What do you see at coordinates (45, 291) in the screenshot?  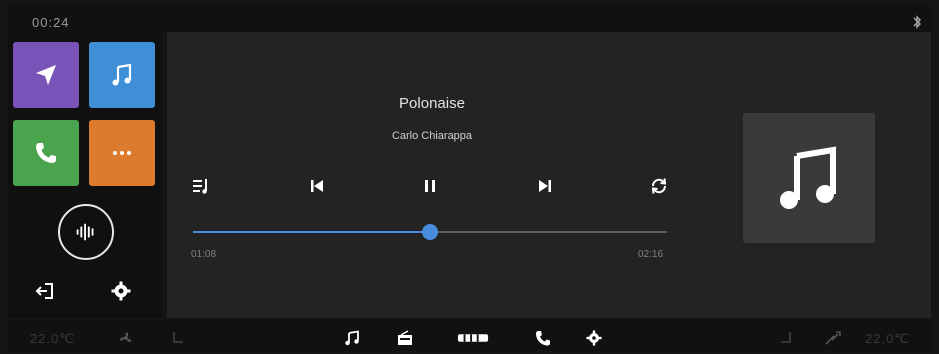 I see `exit-icon` at bounding box center [45, 291].